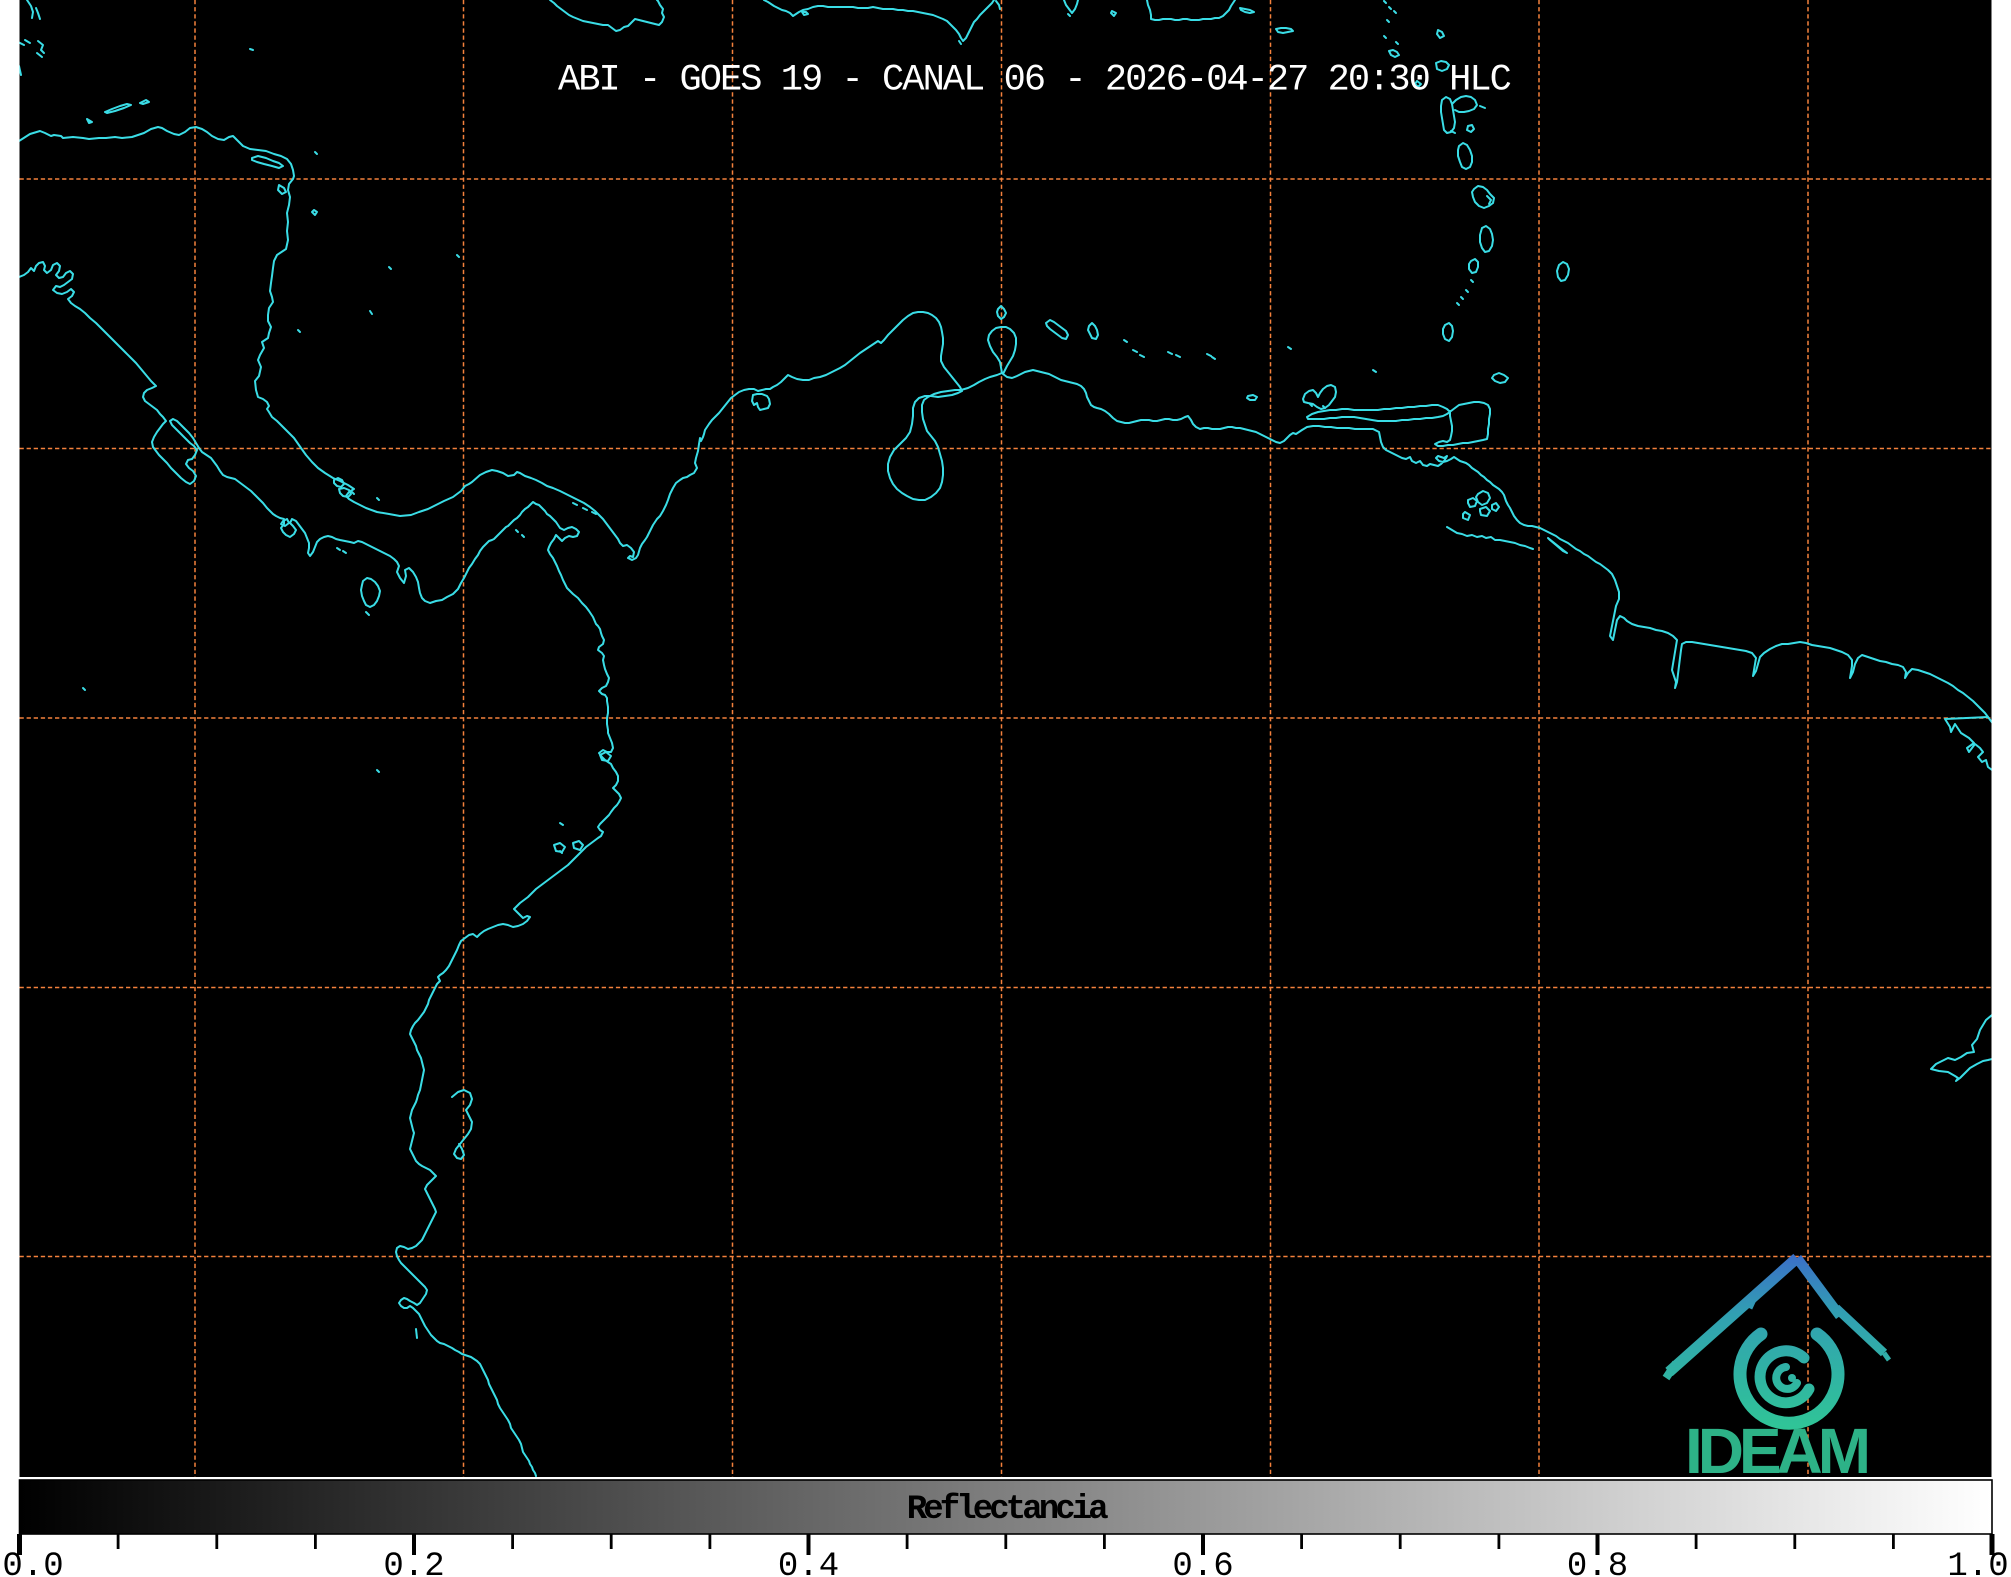 The image size is (2011, 1577). I want to click on svg-text: 0.8, so click(1597, 1562).